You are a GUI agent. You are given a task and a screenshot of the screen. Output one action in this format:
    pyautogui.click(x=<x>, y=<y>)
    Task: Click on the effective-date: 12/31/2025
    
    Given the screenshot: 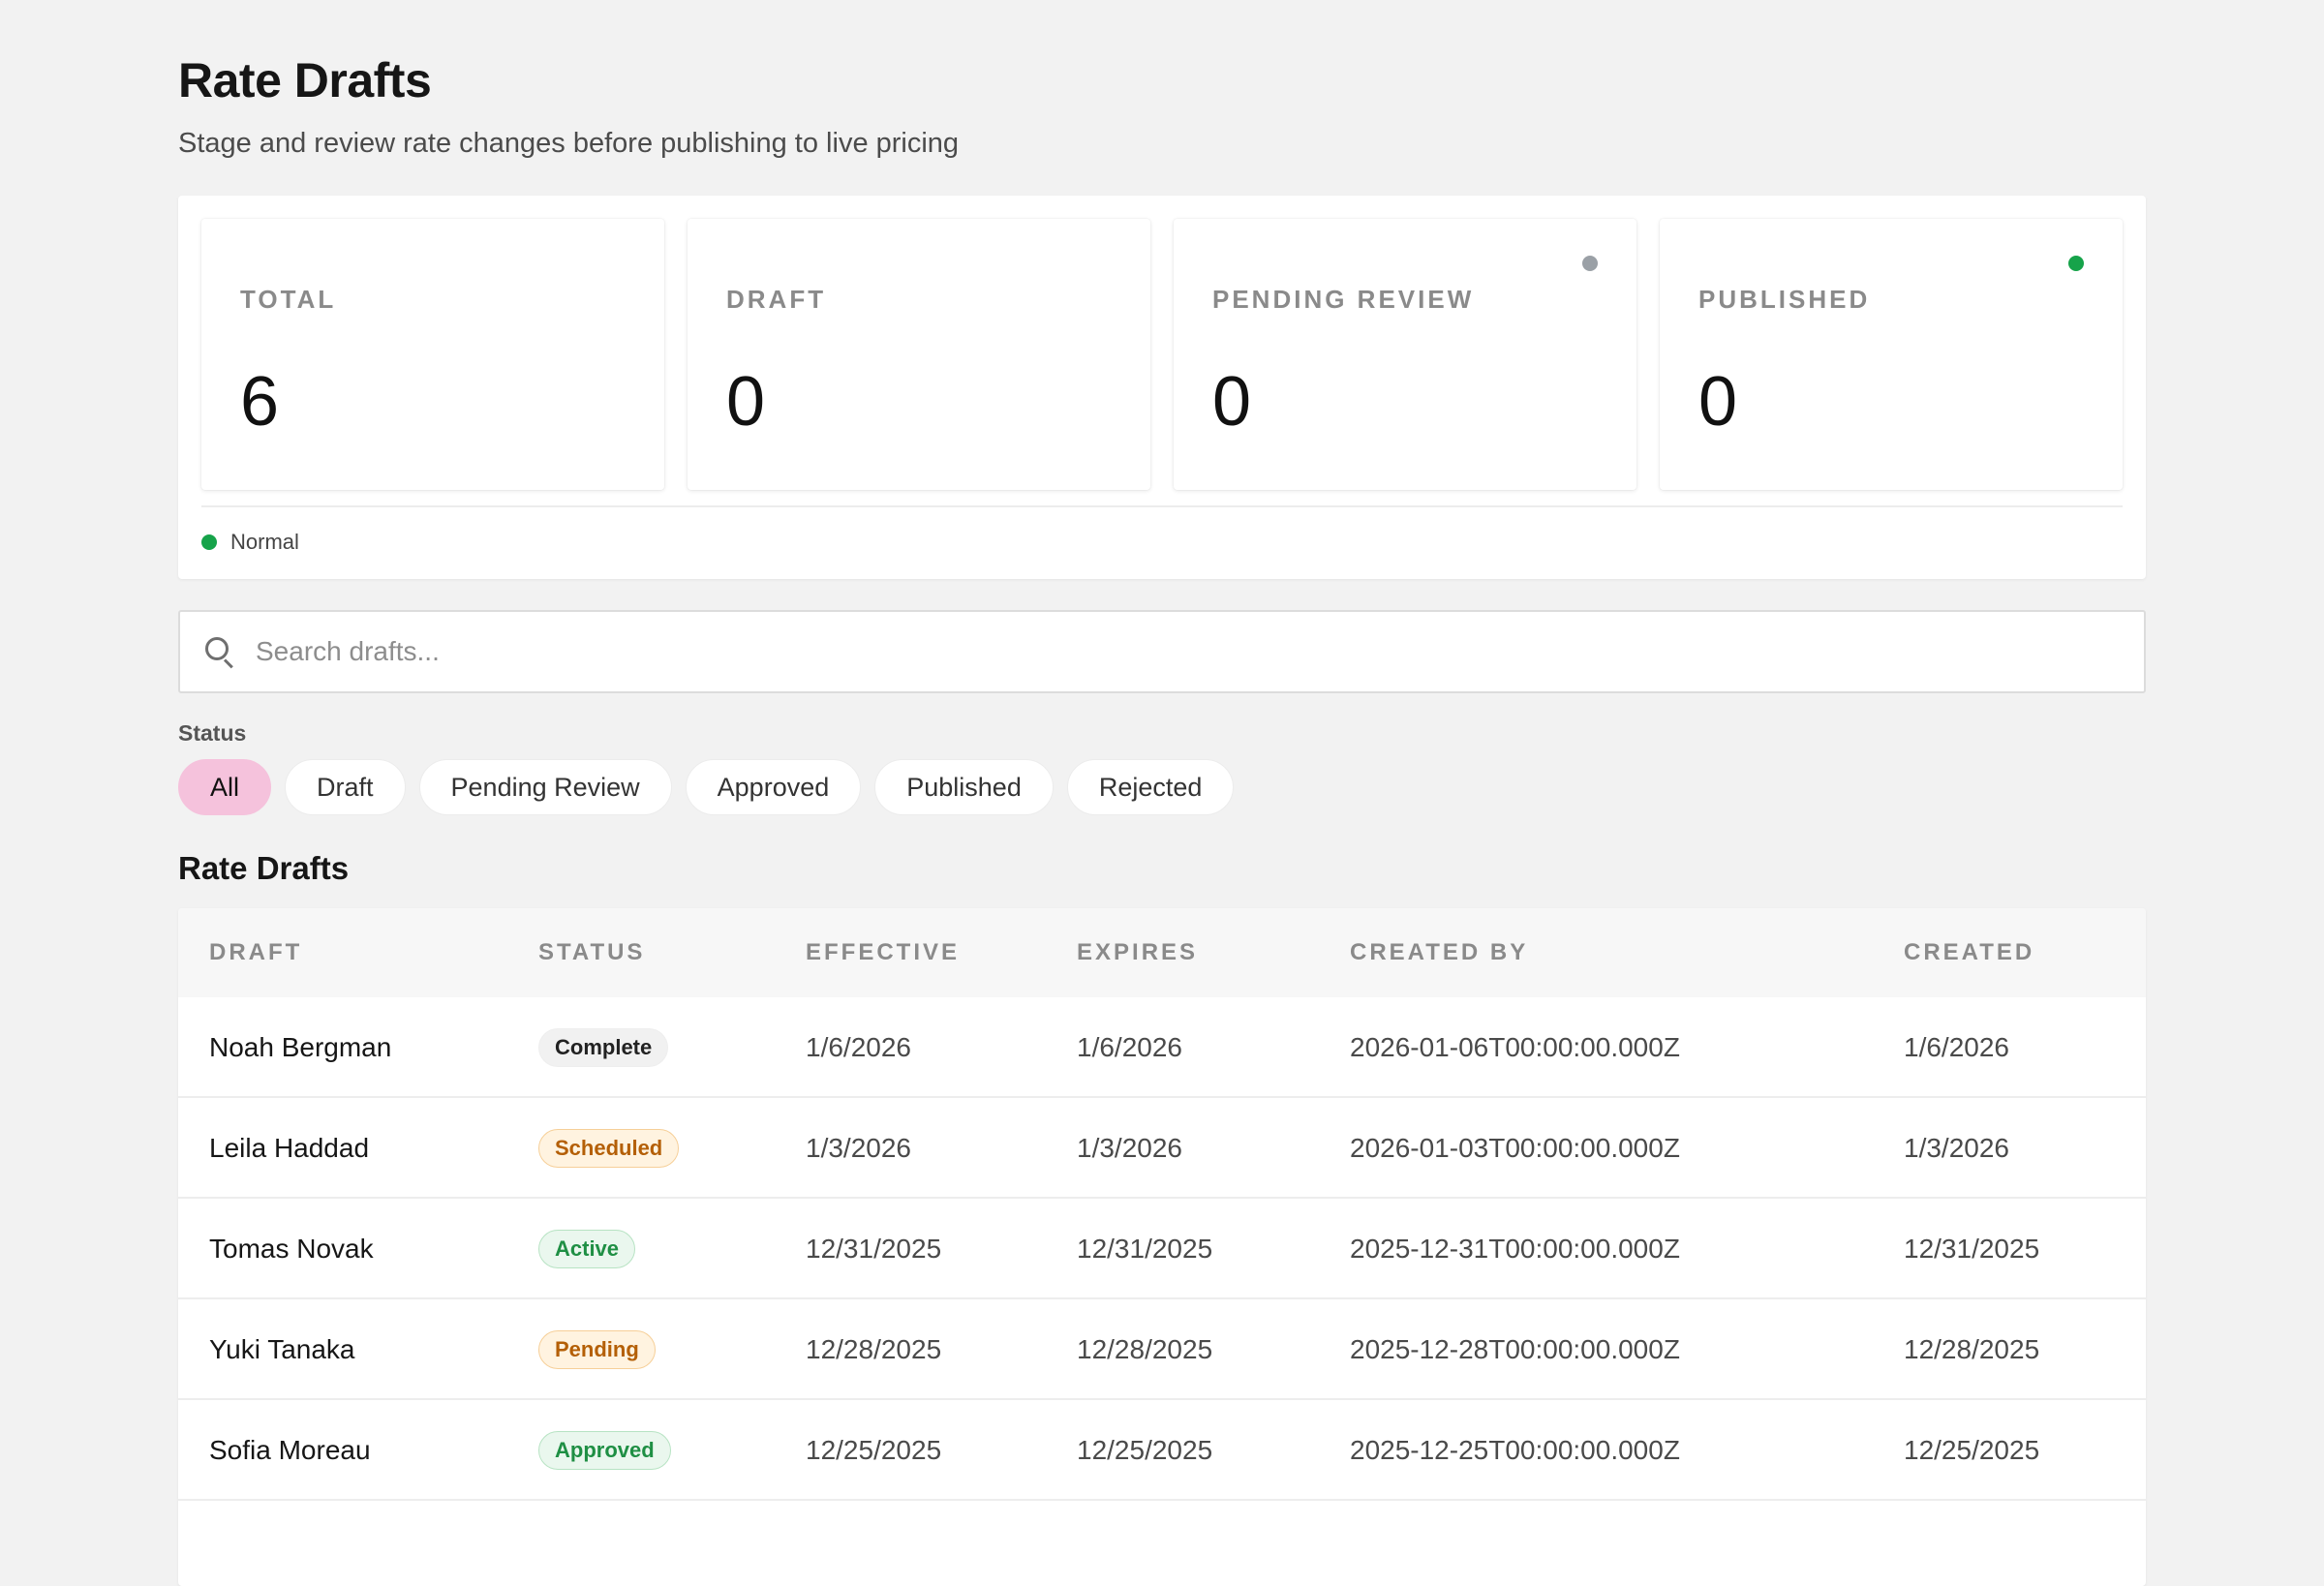 What is the action you would take?
    pyautogui.click(x=874, y=1249)
    